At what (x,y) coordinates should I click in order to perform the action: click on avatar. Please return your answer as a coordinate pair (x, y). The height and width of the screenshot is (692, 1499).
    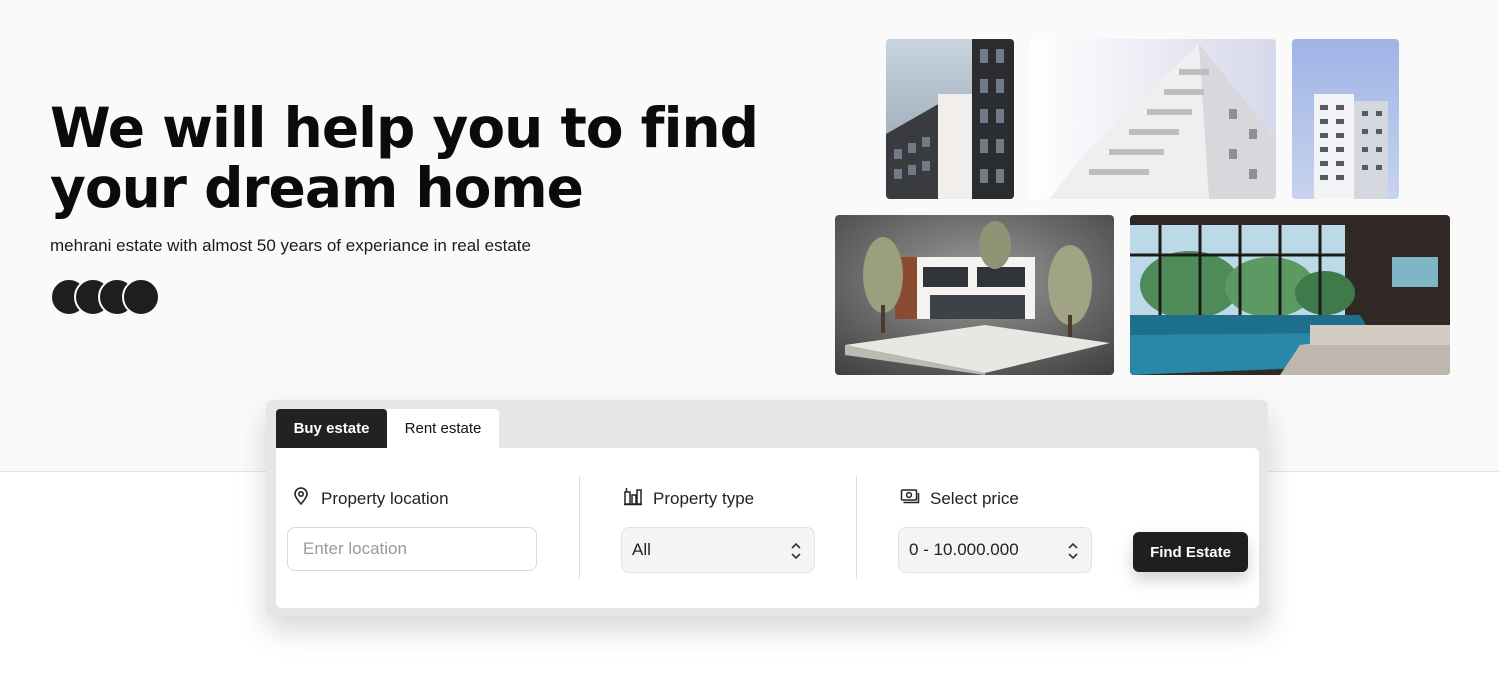
    Looking at the image, I should click on (141, 297).